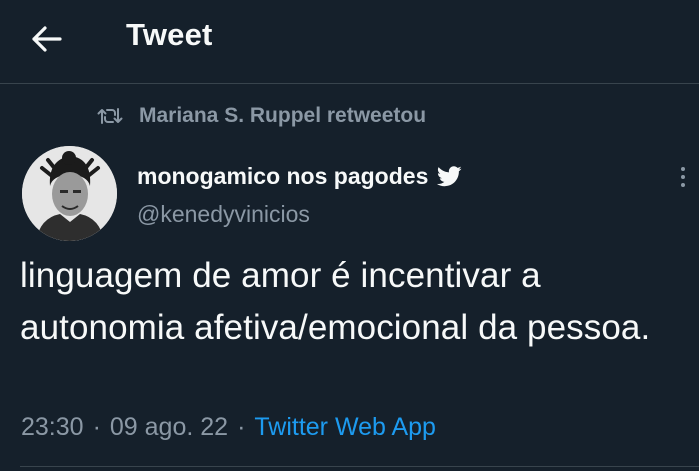 This screenshot has height=471, width=699. Describe the element at coordinates (169, 427) in the screenshot. I see `tweet-date: 09 ago. 22` at that location.